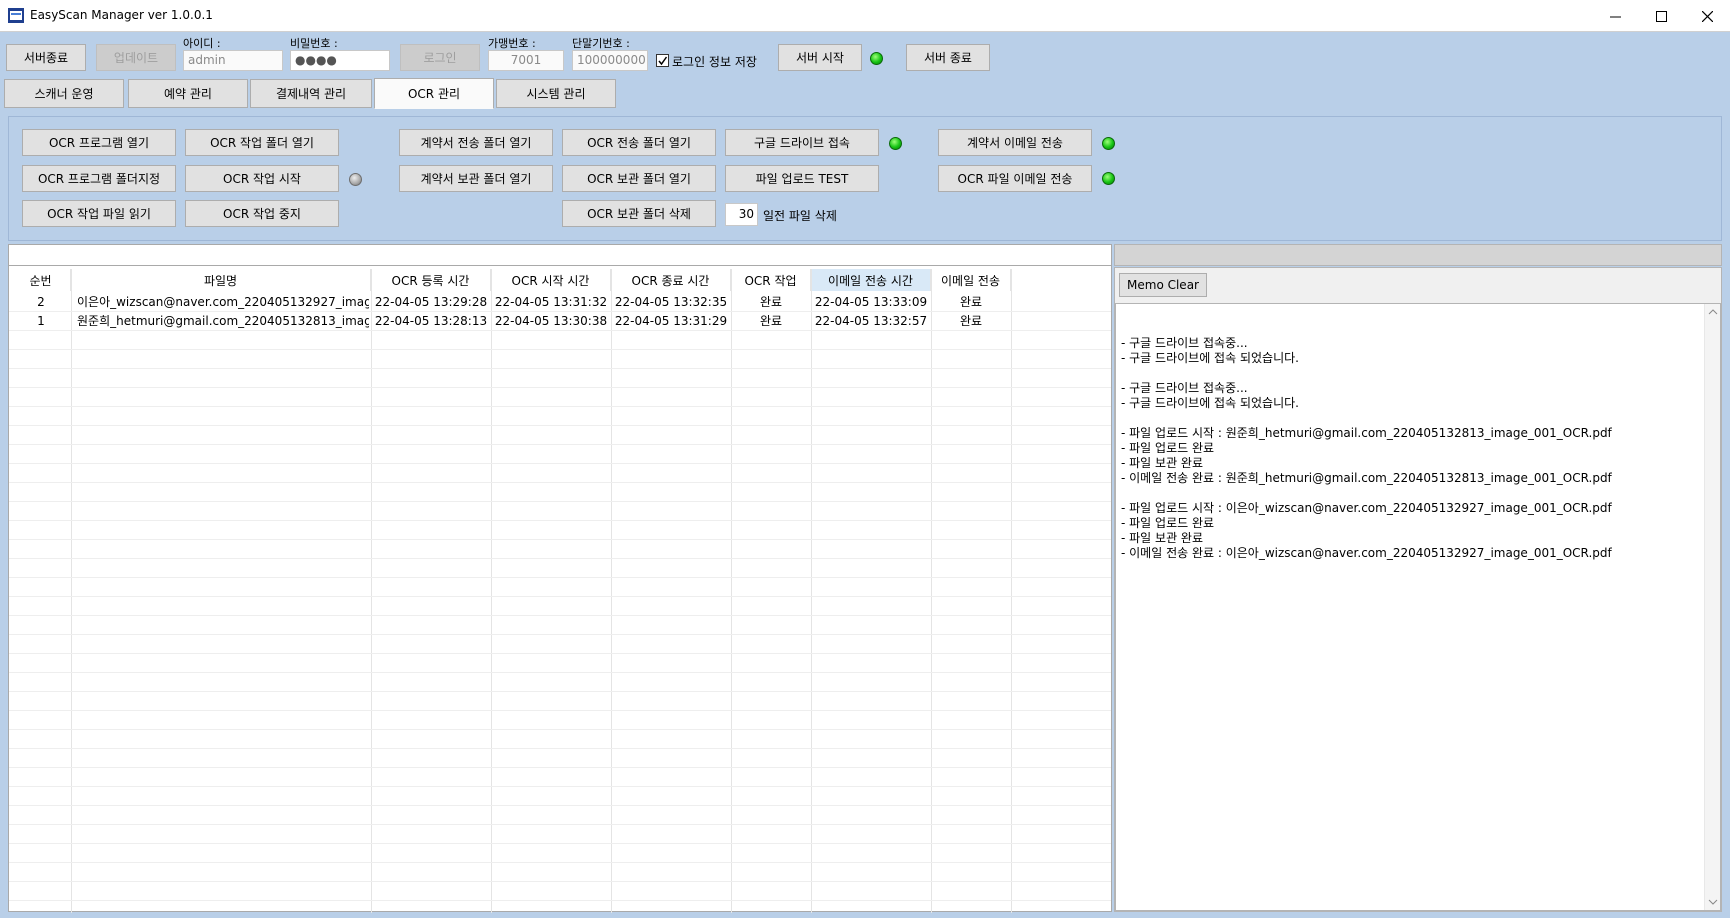 The height and width of the screenshot is (918, 1730). What do you see at coordinates (99, 142) in the screenshot?
I see `open-ocr-program-button: OCR 프로그램 열기` at bounding box center [99, 142].